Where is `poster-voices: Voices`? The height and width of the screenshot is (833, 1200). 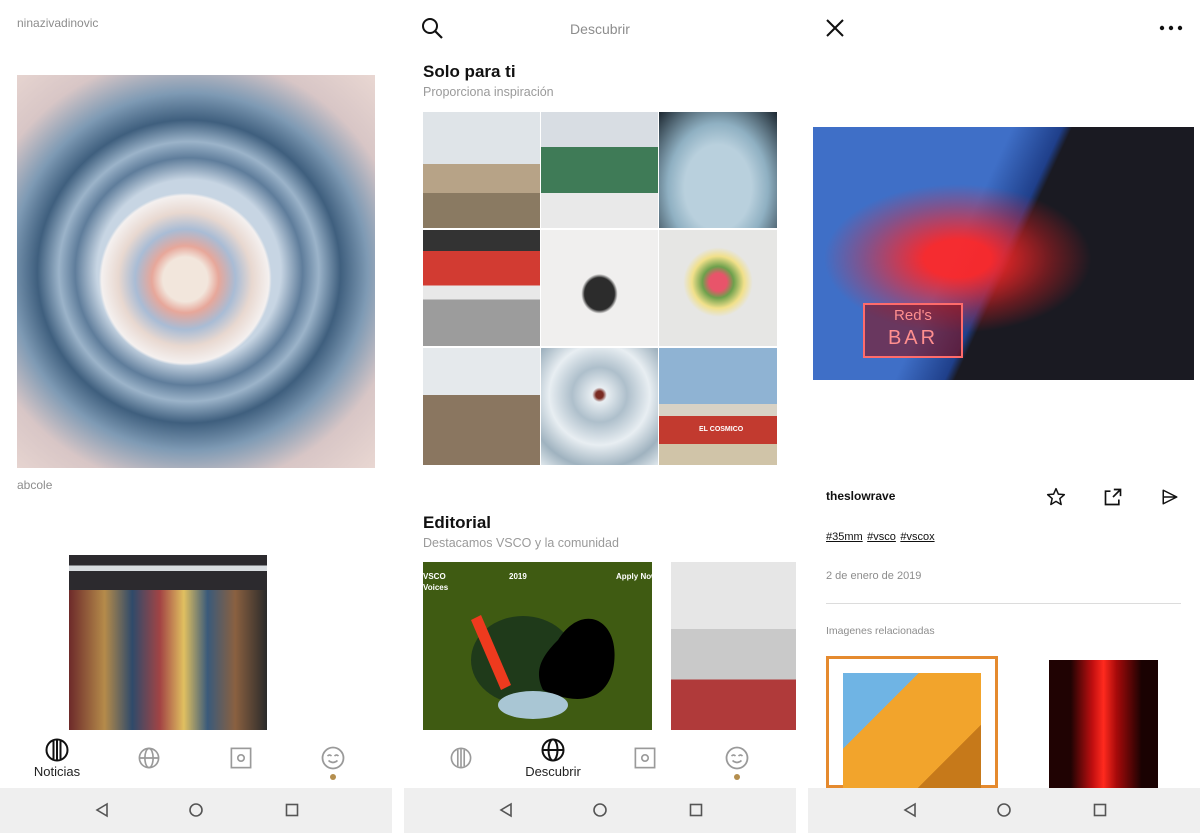 poster-voices: Voices is located at coordinates (436, 587).